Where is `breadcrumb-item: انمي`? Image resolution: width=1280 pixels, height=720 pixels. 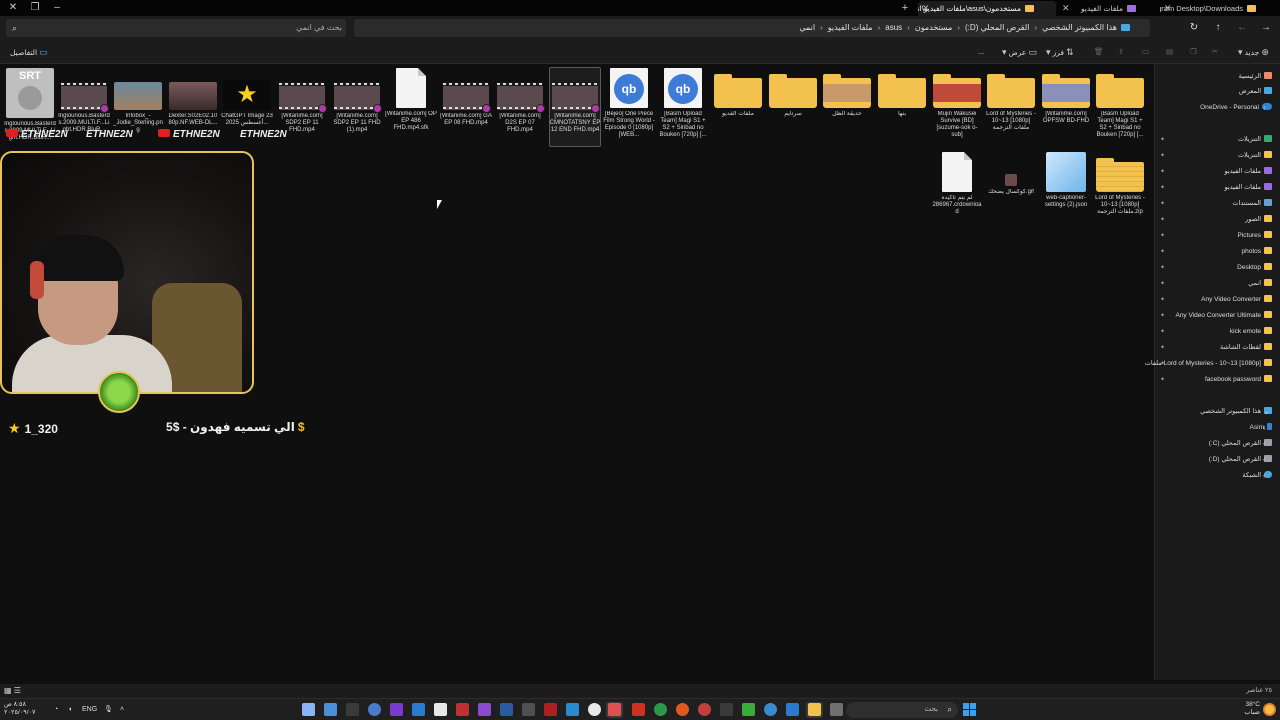 breadcrumb-item: انمي is located at coordinates (807, 27).